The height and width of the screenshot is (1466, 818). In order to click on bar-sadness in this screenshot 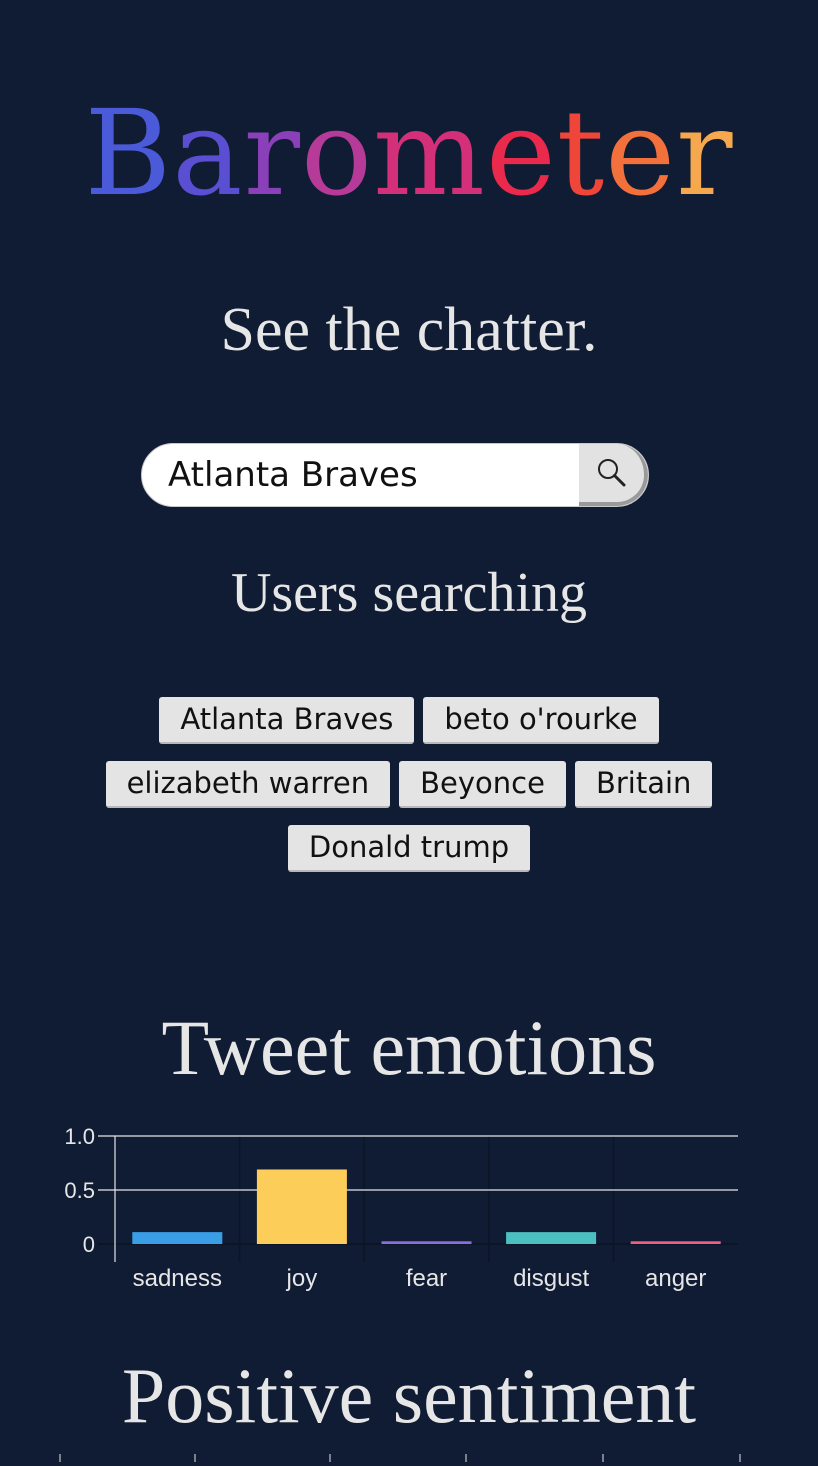, I will do `click(177, 1238)`.